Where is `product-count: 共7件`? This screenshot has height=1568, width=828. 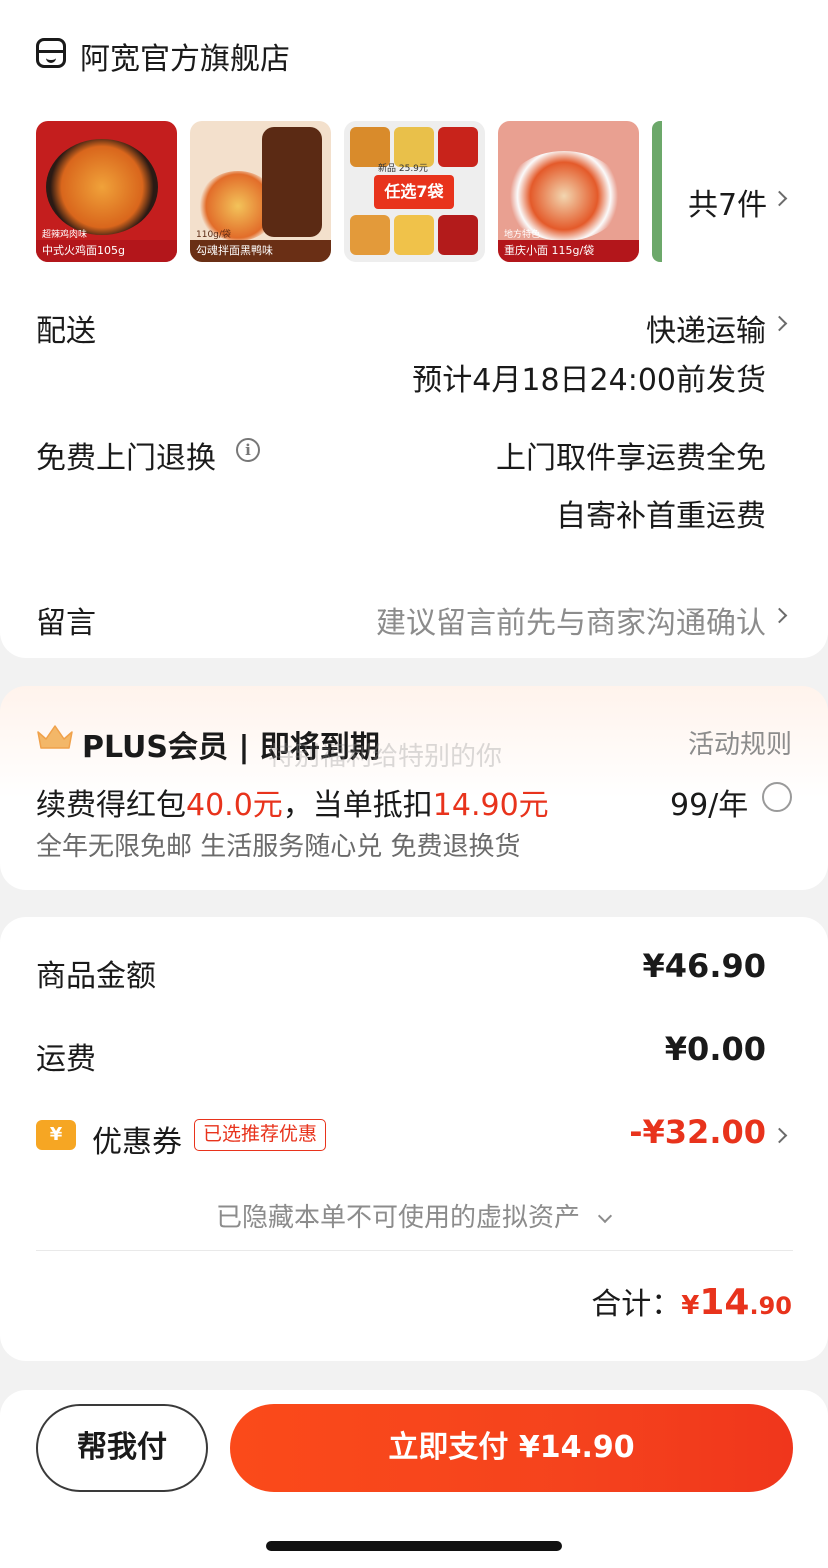
product-count: 共7件 is located at coordinates (727, 202).